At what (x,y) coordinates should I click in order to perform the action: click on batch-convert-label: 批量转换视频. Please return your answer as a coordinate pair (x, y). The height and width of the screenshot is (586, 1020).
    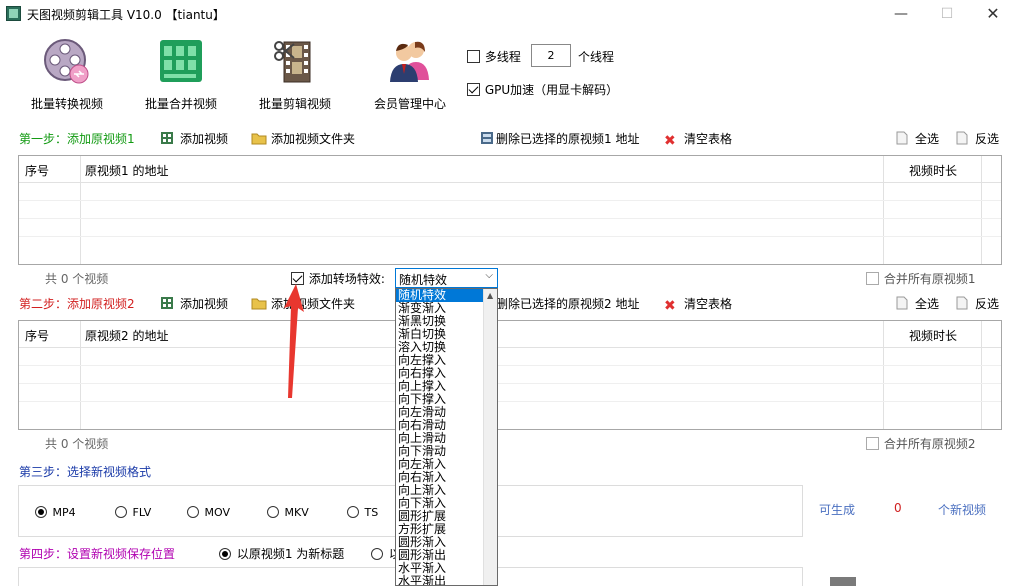
    Looking at the image, I should click on (66, 104).